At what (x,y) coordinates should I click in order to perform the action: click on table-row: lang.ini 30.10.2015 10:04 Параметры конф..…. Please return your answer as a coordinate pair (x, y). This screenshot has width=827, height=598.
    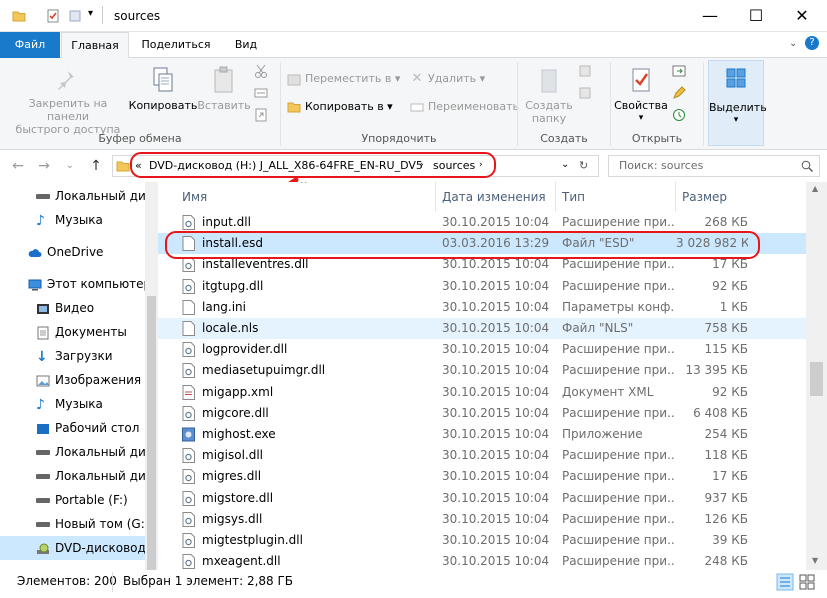
    Looking at the image, I should click on (482, 307).